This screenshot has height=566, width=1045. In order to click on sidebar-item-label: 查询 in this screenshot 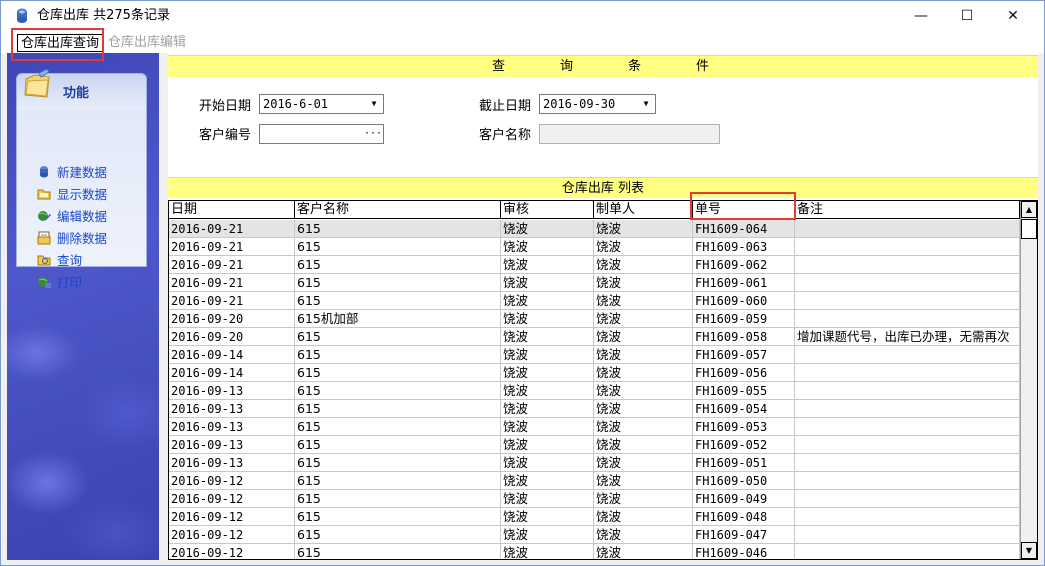, I will do `click(70, 260)`.